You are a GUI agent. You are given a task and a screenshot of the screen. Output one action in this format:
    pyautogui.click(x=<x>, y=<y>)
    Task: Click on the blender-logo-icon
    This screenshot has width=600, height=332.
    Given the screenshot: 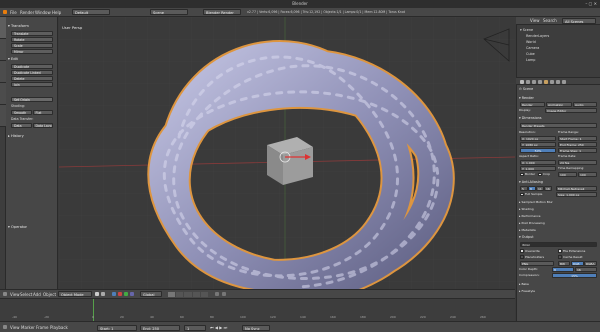 What is the action you would take?
    pyautogui.click(x=5, y=12)
    